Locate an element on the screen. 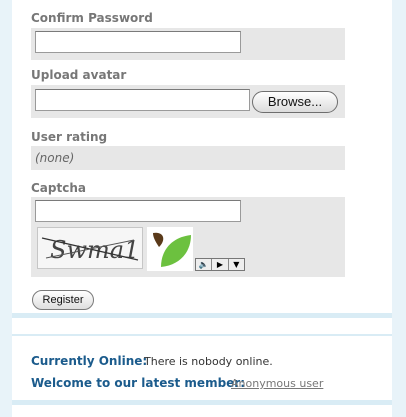  user-rating-label: User rating is located at coordinates (69, 137).